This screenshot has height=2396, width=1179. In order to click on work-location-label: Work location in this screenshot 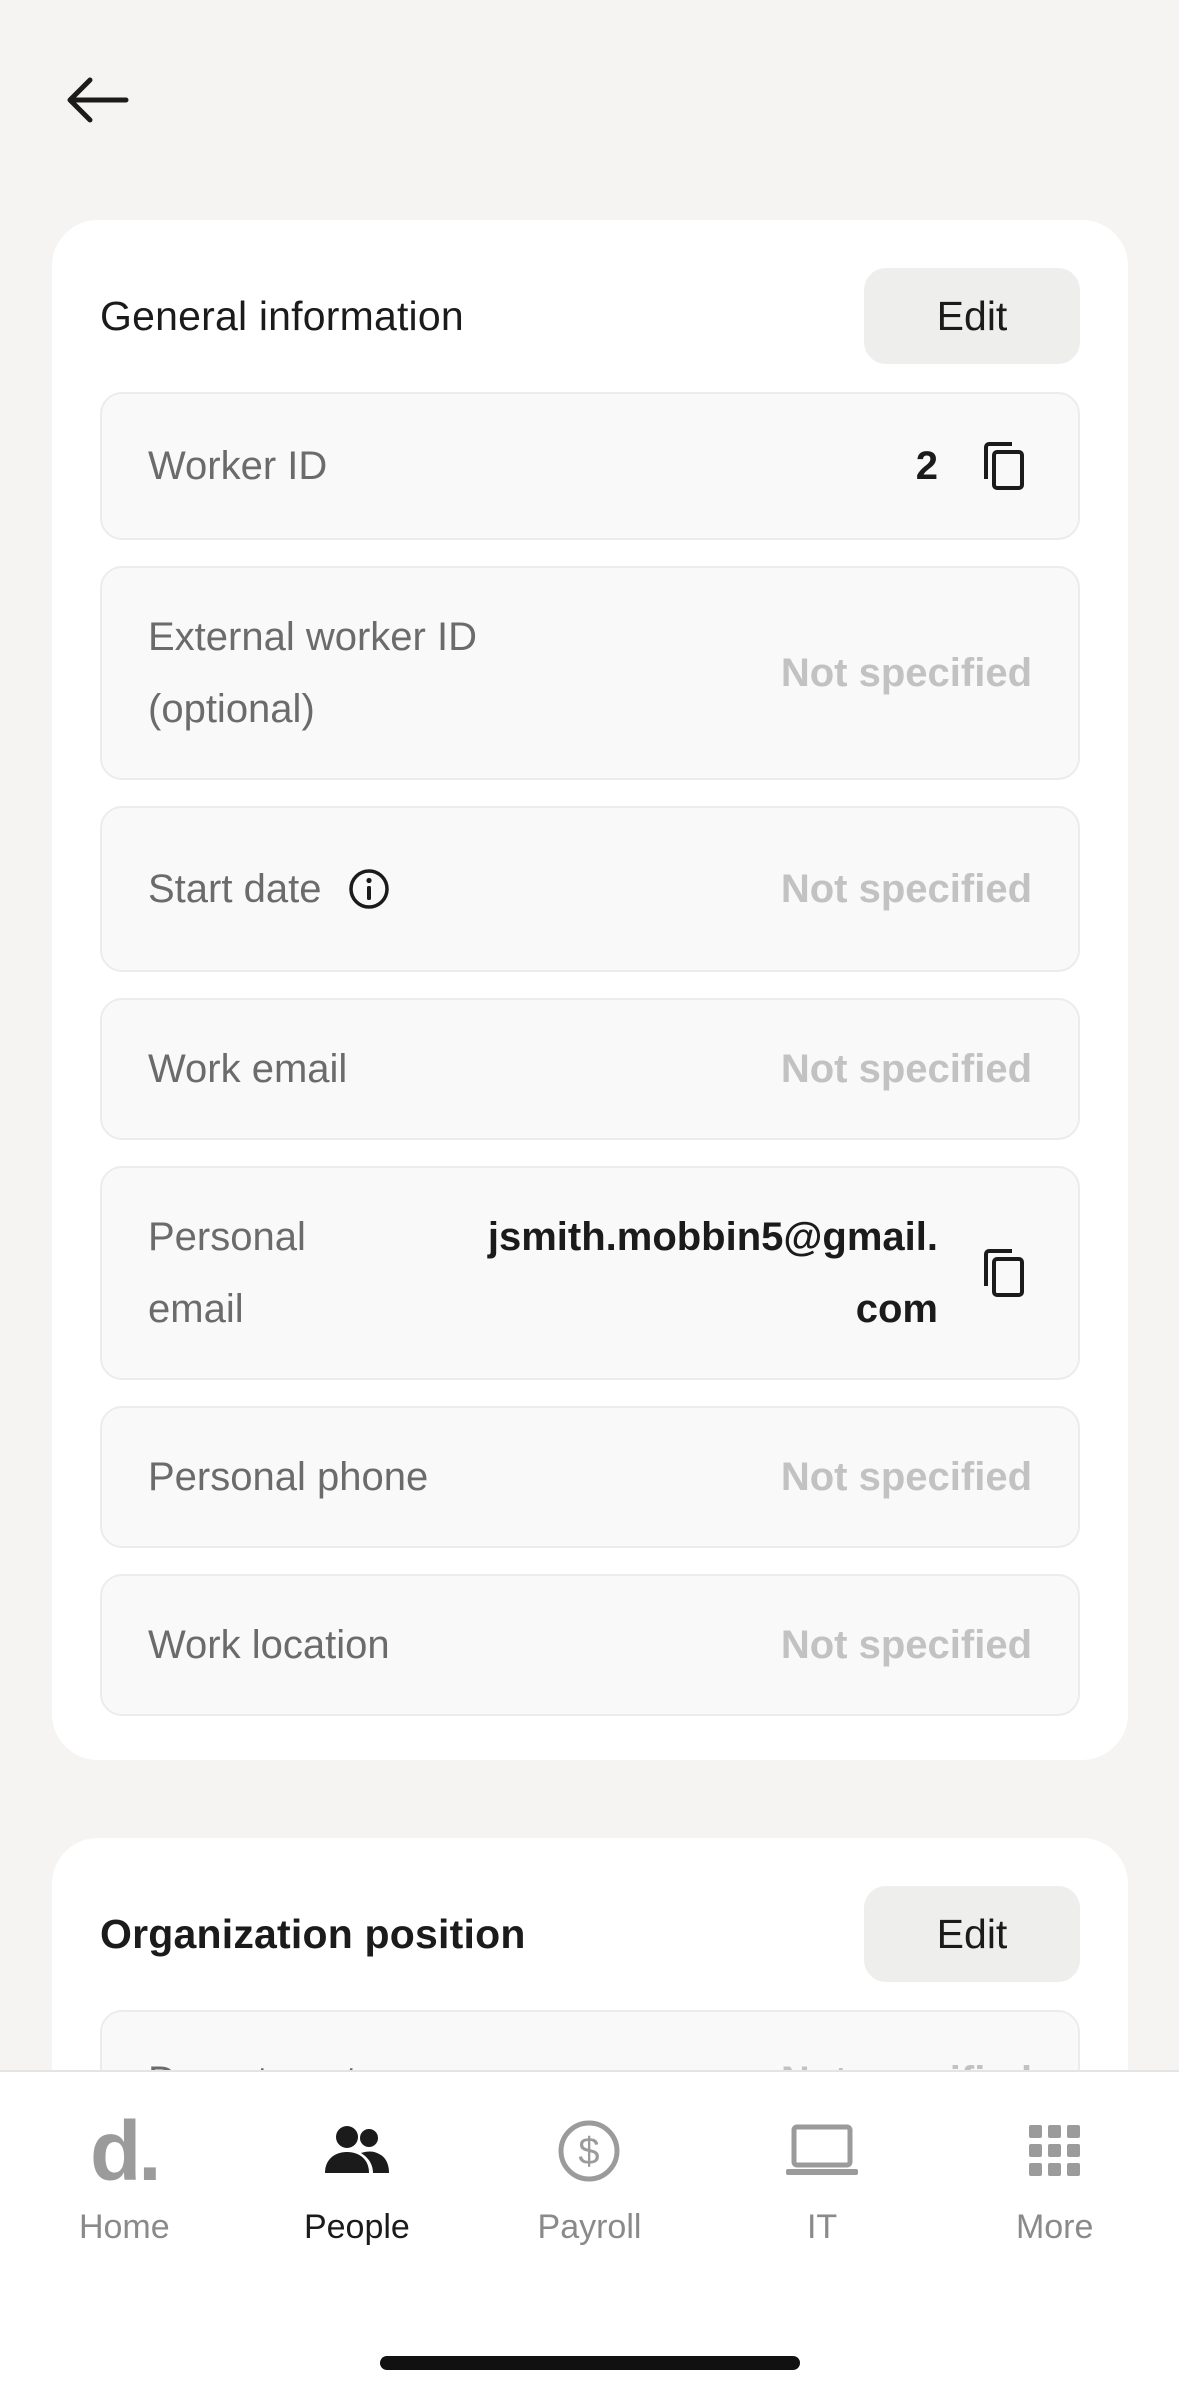, I will do `click(269, 1645)`.